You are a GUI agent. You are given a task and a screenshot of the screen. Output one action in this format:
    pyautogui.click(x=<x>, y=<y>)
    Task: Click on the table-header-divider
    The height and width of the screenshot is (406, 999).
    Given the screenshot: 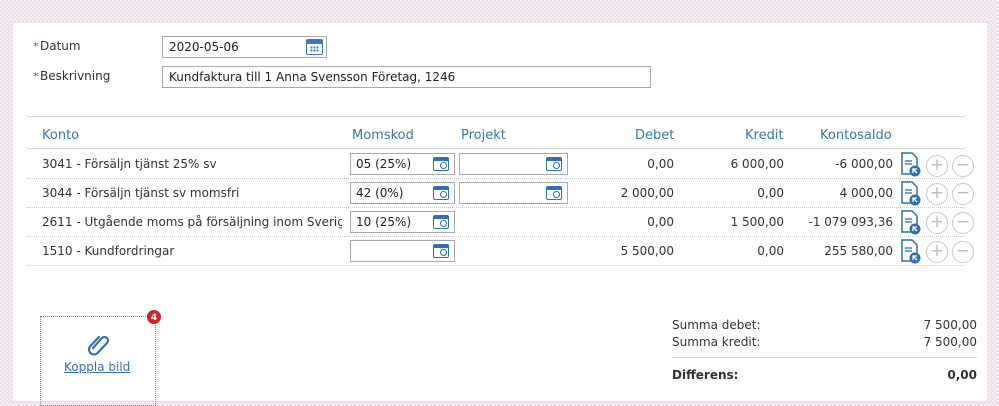 What is the action you would take?
    pyautogui.click(x=496, y=148)
    